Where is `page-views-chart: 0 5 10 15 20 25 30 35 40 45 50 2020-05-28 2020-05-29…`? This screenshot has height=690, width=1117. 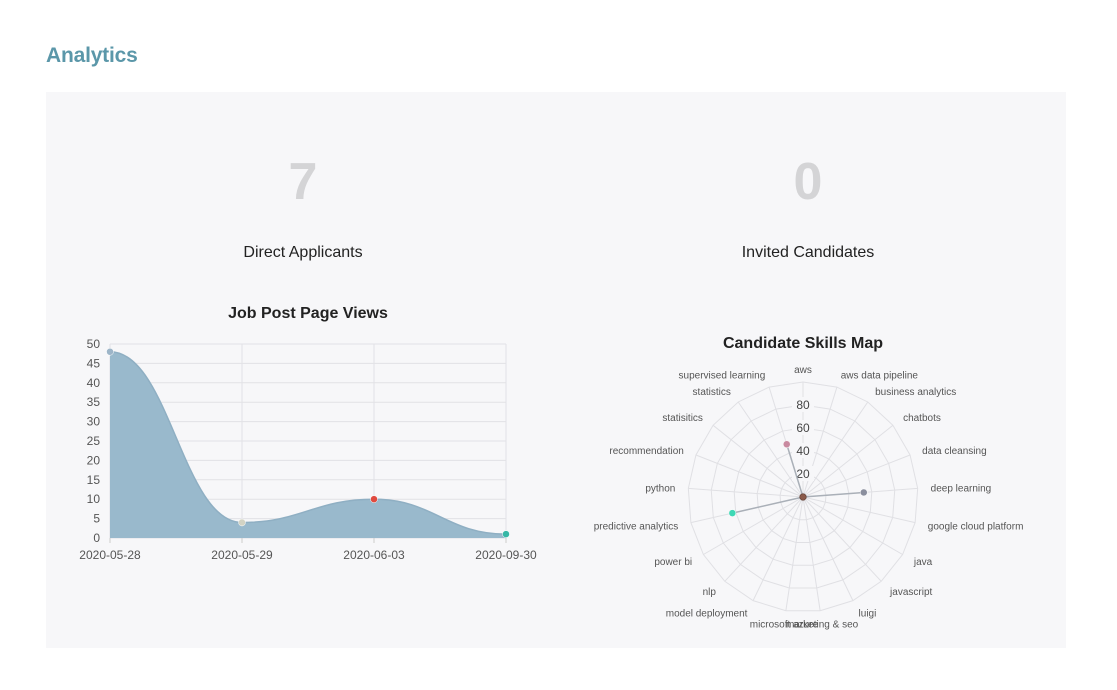 page-views-chart: 0 5 10 15 20 25 30 35 40 45 50 2020-05-28 2020-05-29… is located at coordinates (308, 449).